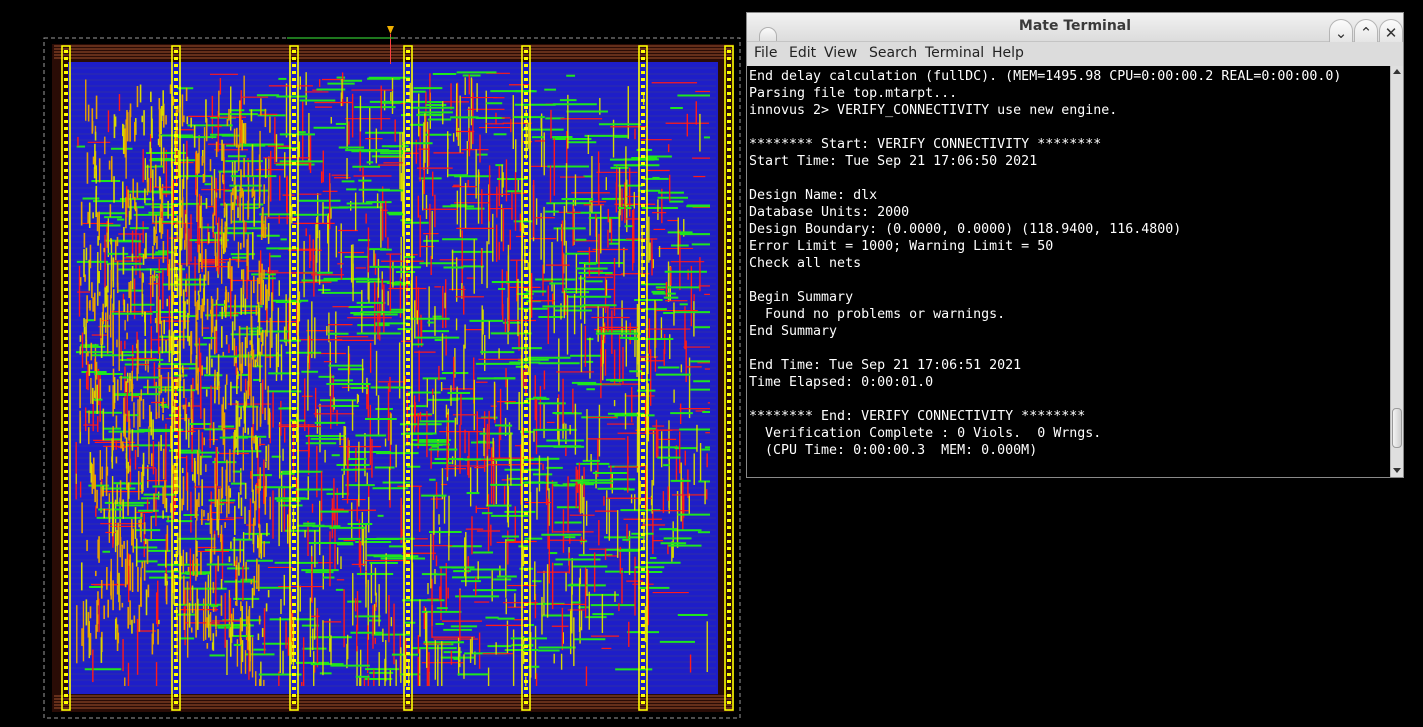 Image resolution: width=1423 pixels, height=727 pixels. Describe the element at coordinates (801, 297) in the screenshot. I see `terminal-line: Begin Summary` at that location.